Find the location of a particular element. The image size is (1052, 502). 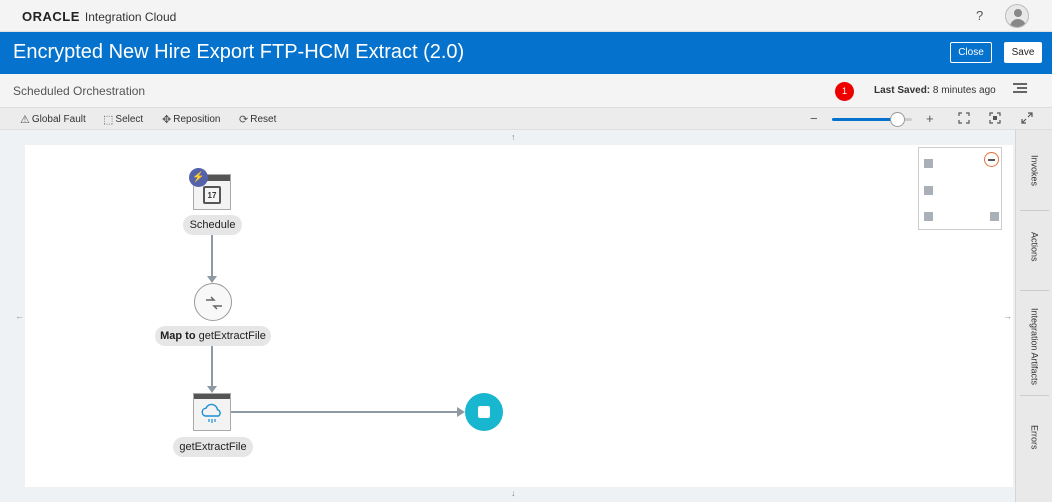

minimap is located at coordinates (960, 188).